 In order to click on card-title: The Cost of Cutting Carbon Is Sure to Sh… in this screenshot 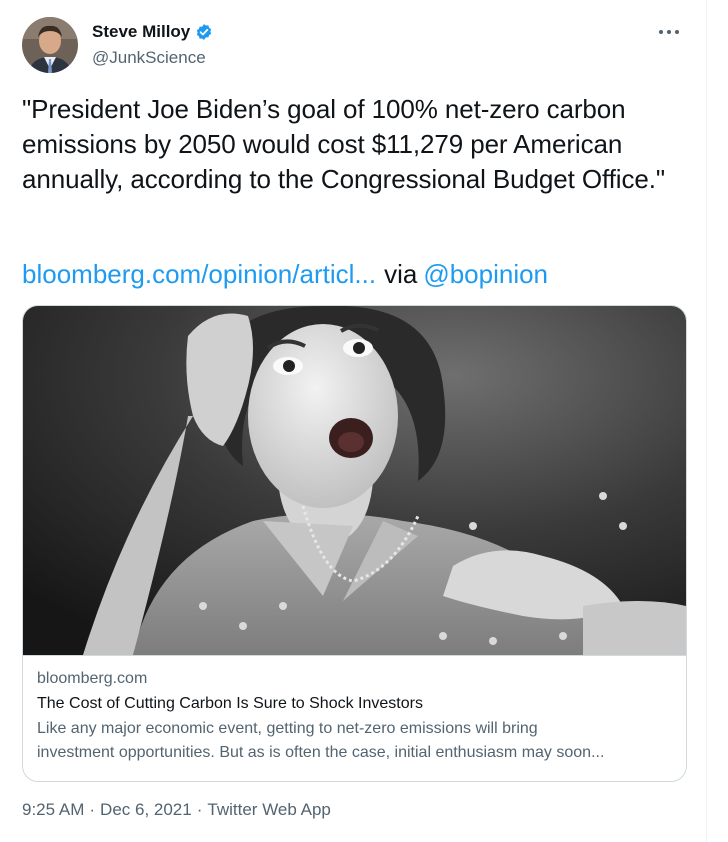, I will do `click(230, 703)`.